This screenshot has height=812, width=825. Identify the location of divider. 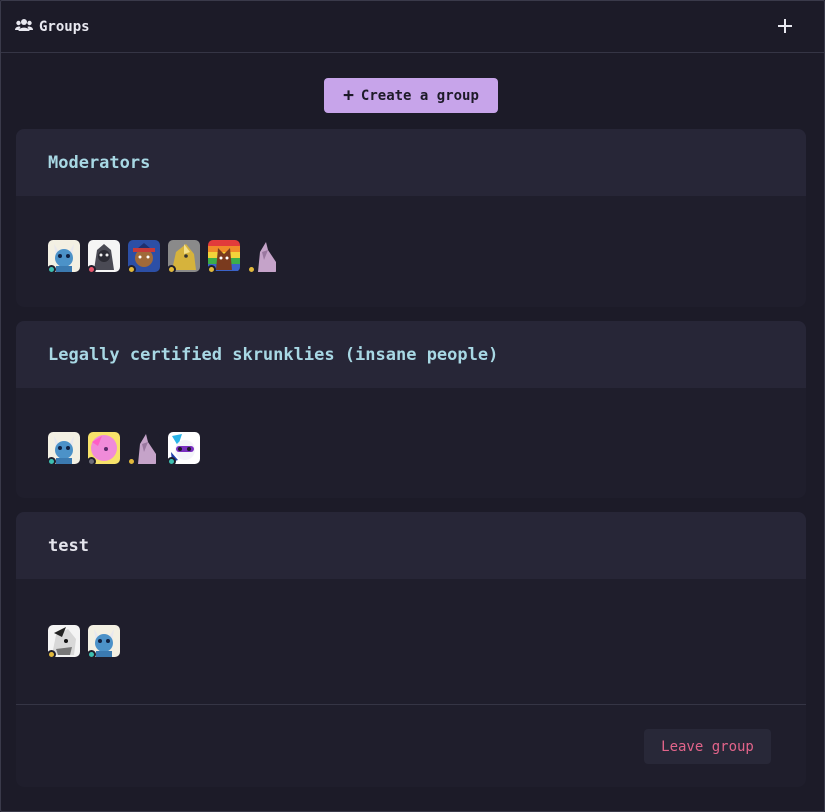
(411, 704).